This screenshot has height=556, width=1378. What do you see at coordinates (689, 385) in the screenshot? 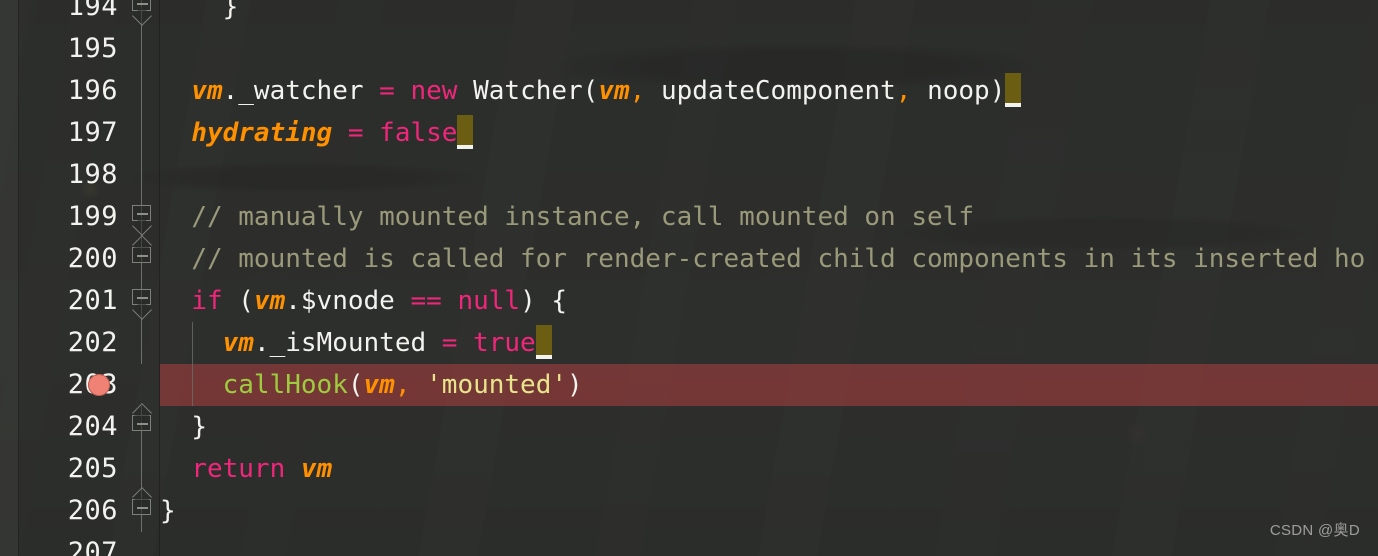
I see `code-line-row: 203 callHook(vm, 'mounted')` at bounding box center [689, 385].